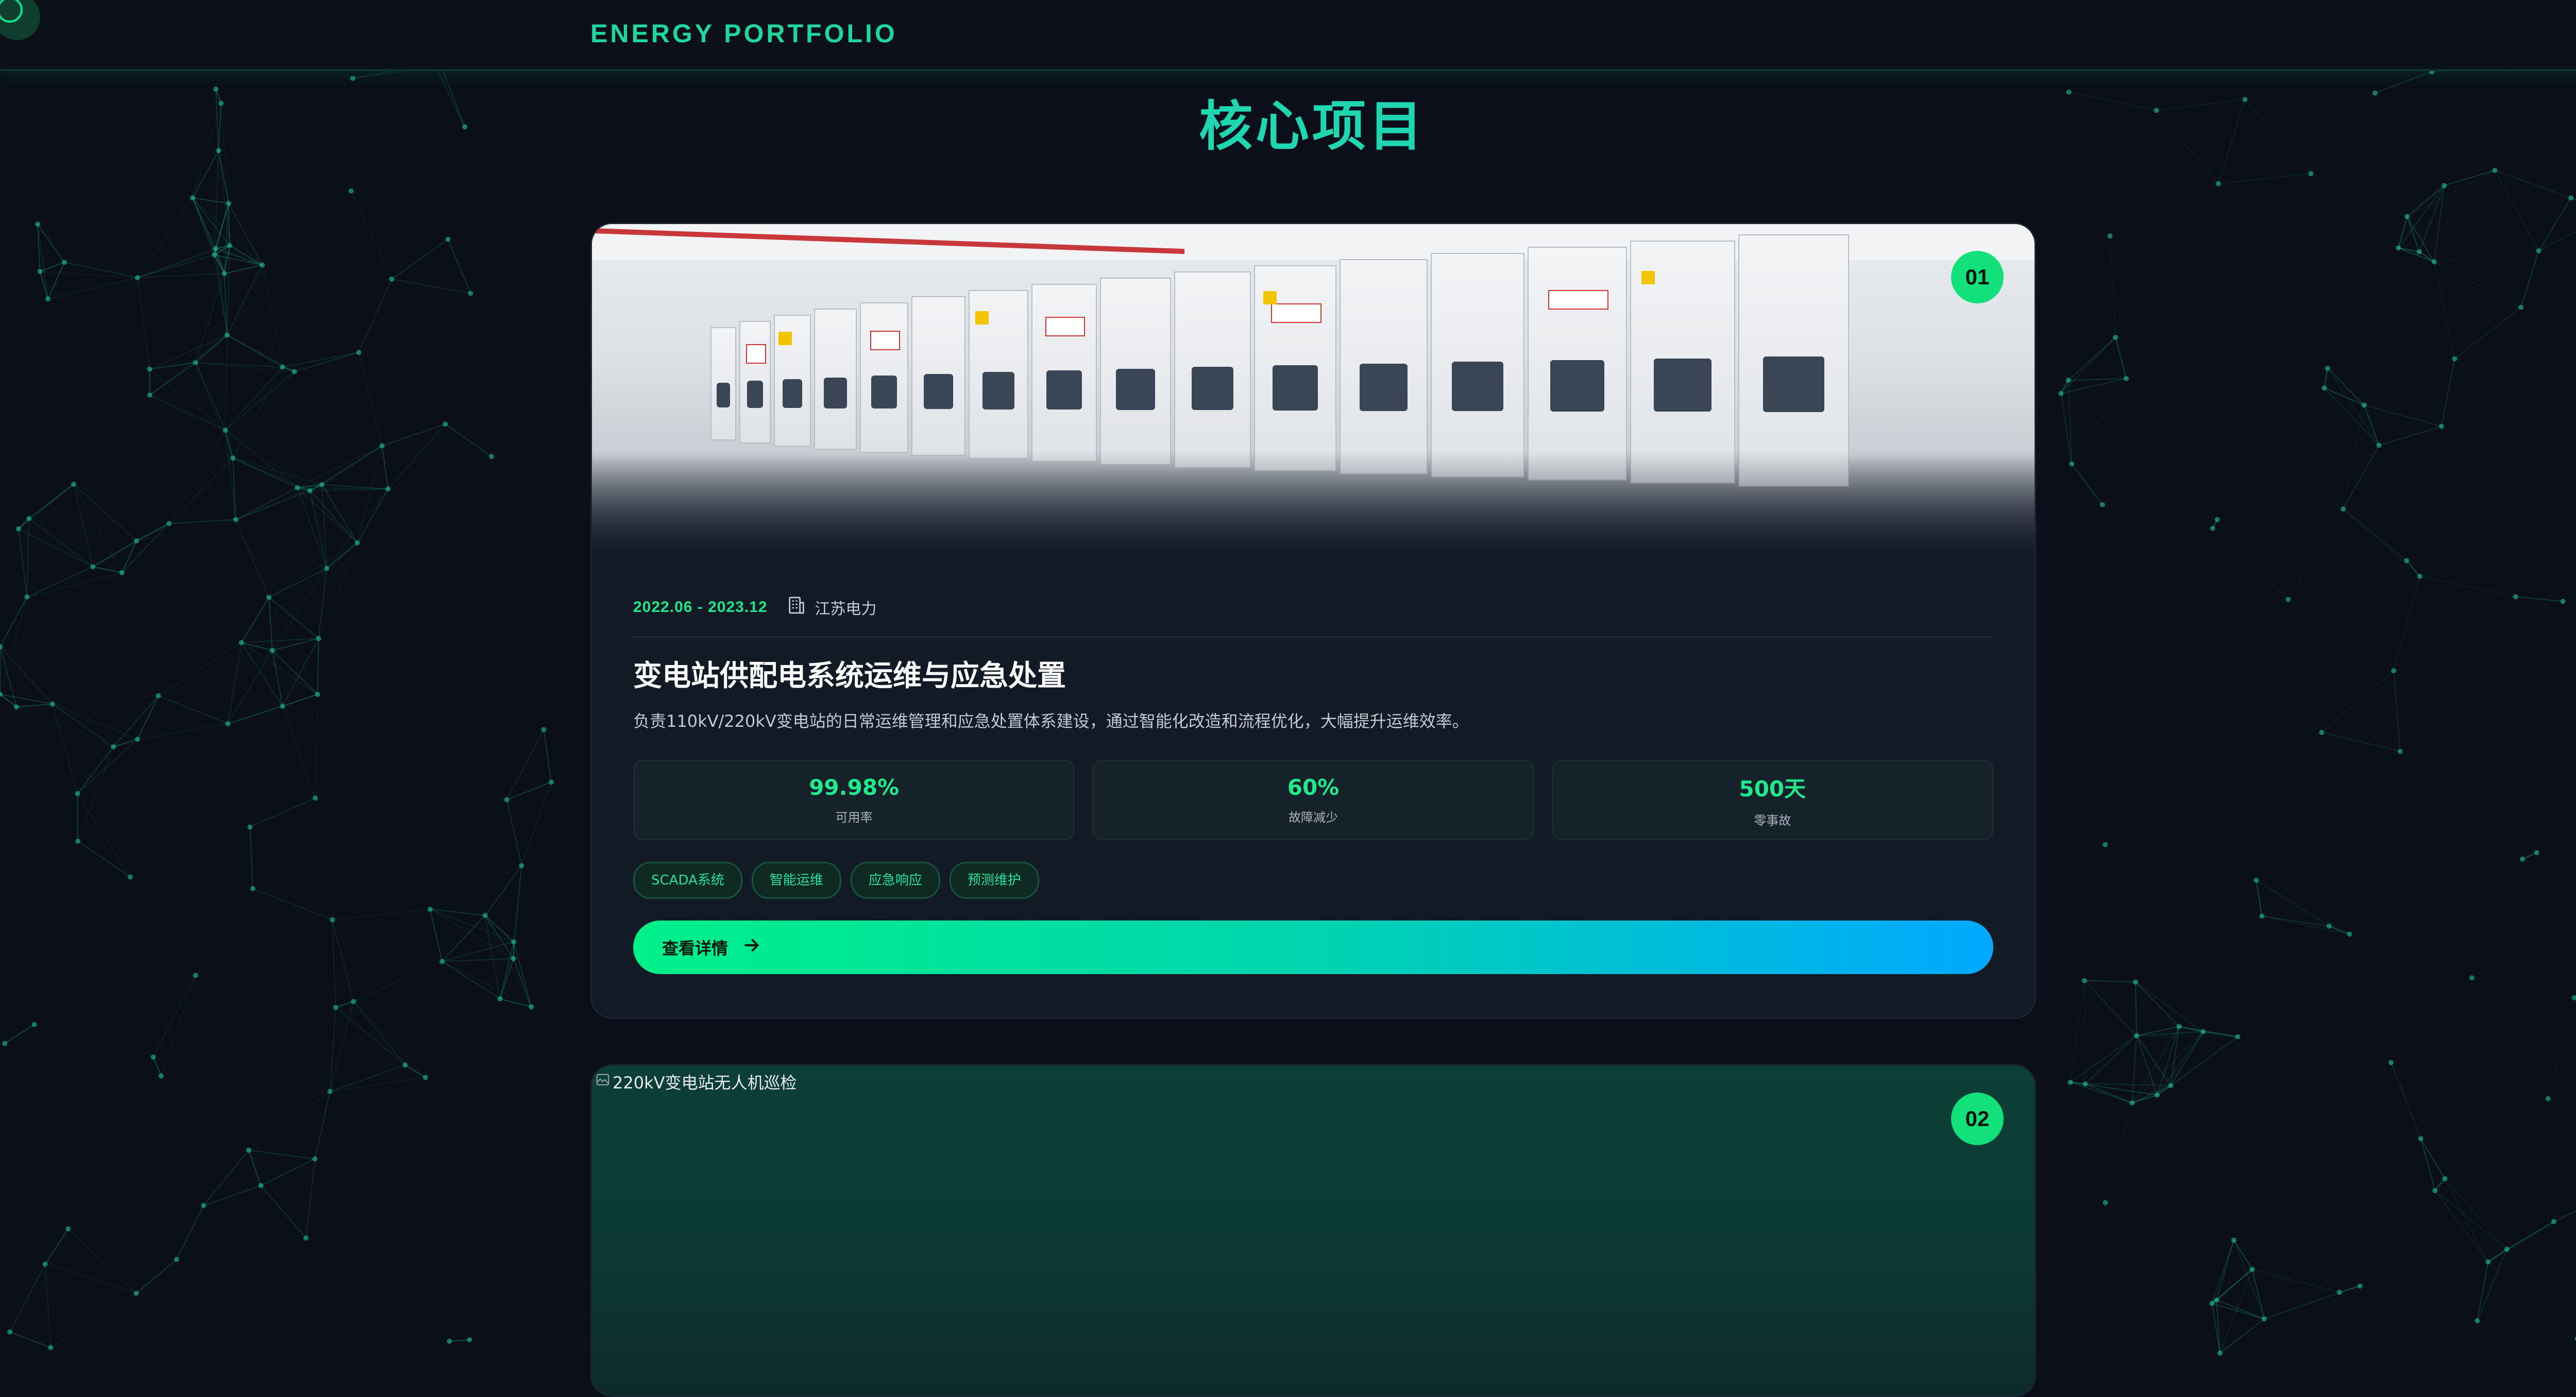  I want to click on stat-label: 零事故, so click(1773, 819).